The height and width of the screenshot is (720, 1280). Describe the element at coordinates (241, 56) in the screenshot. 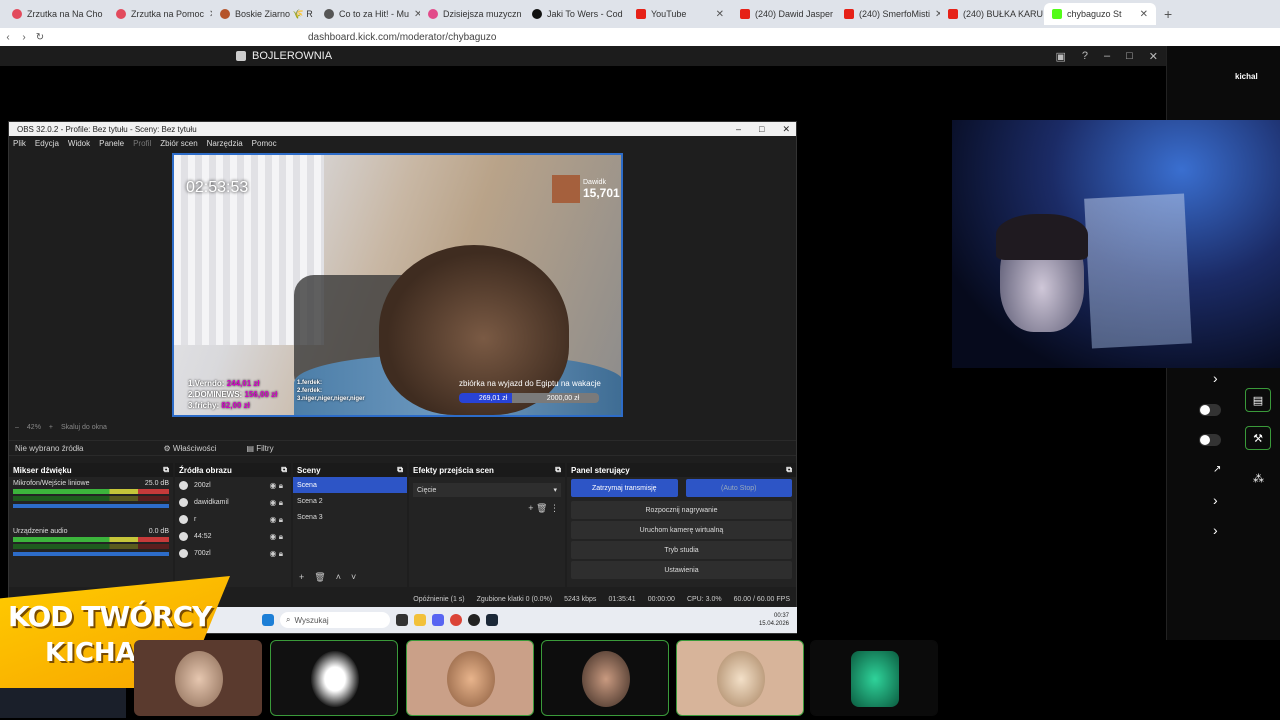

I see `app-icon` at that location.